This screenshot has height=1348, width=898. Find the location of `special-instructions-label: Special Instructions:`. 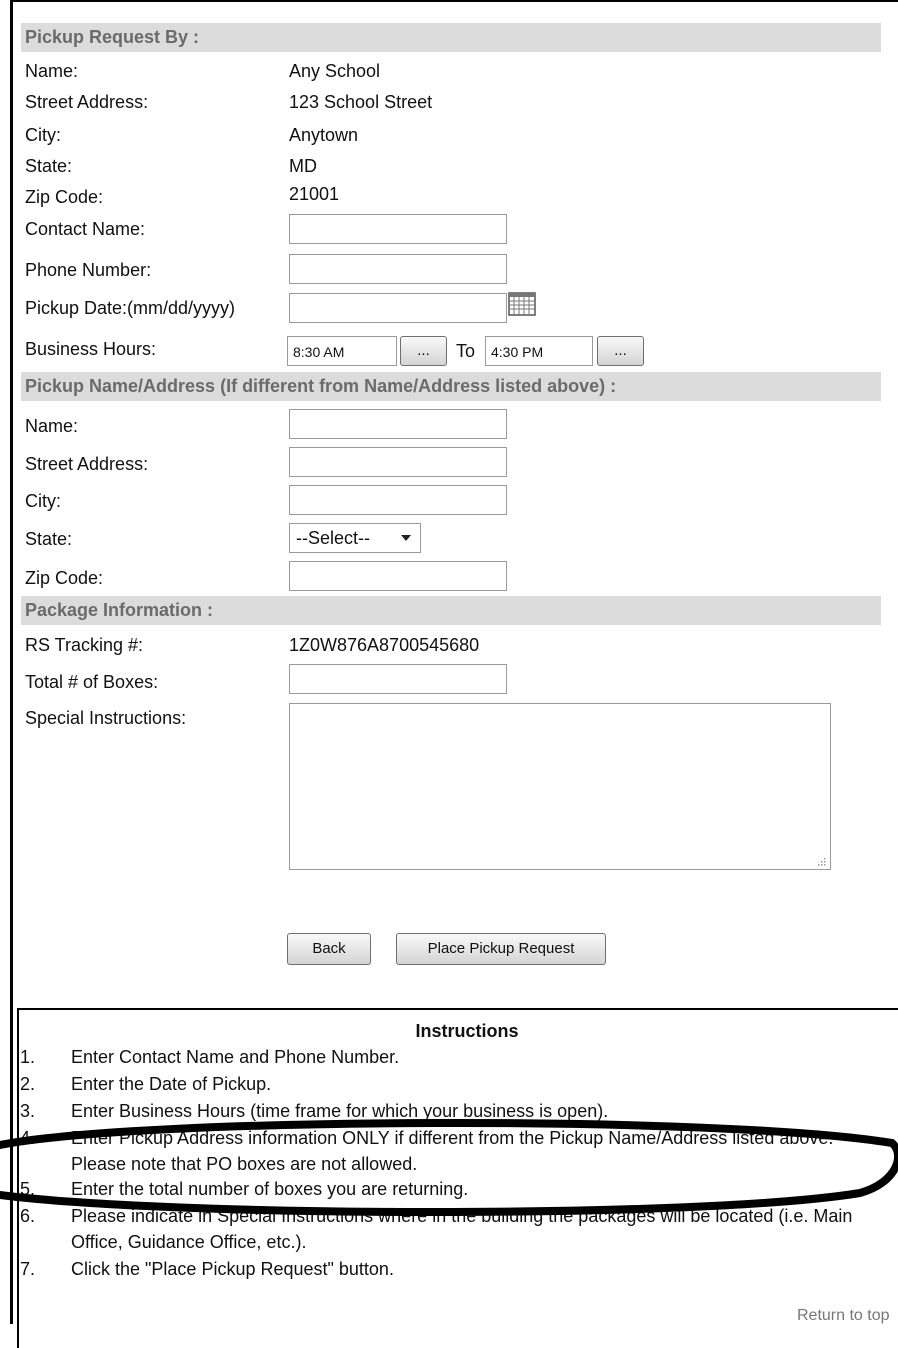

special-instructions-label: Special Instructions: is located at coordinates (106, 718).